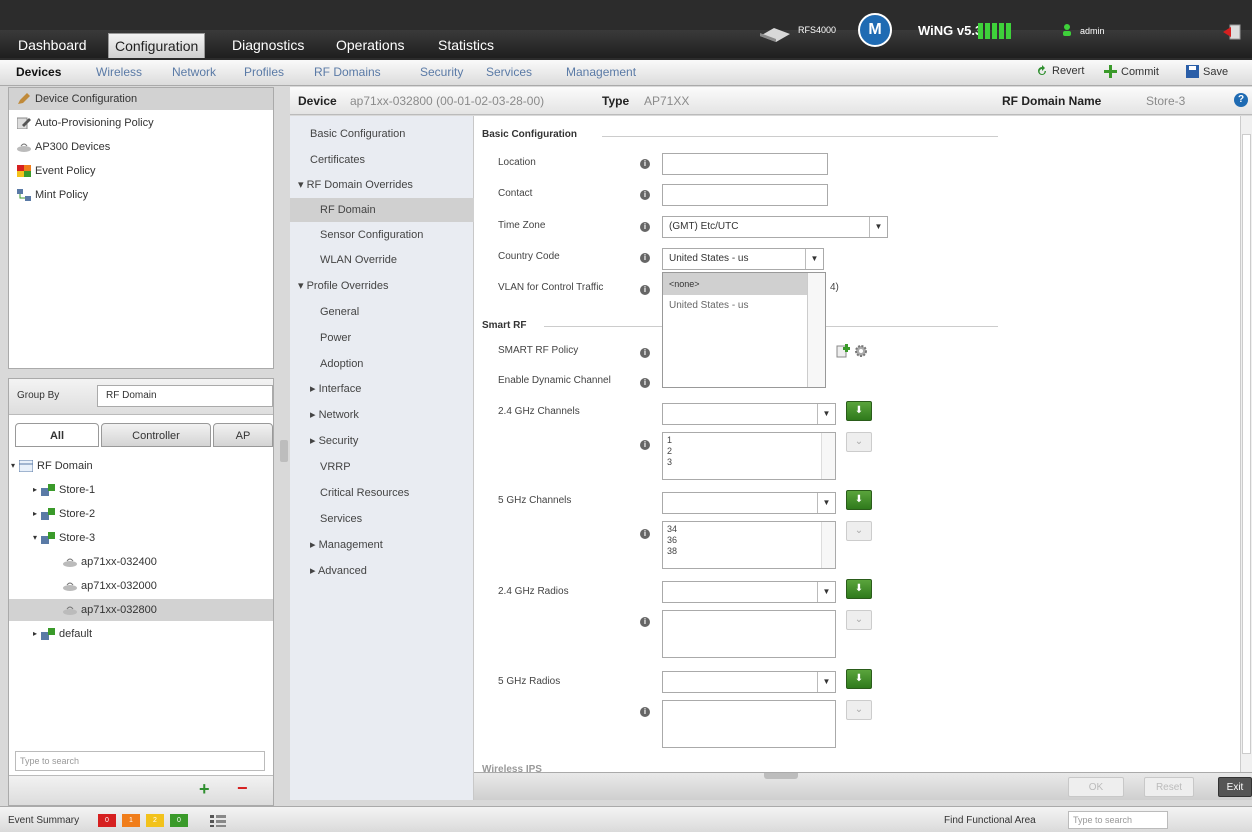 This screenshot has width=1252, height=832. I want to click on list-item: 2, so click(749, 451).